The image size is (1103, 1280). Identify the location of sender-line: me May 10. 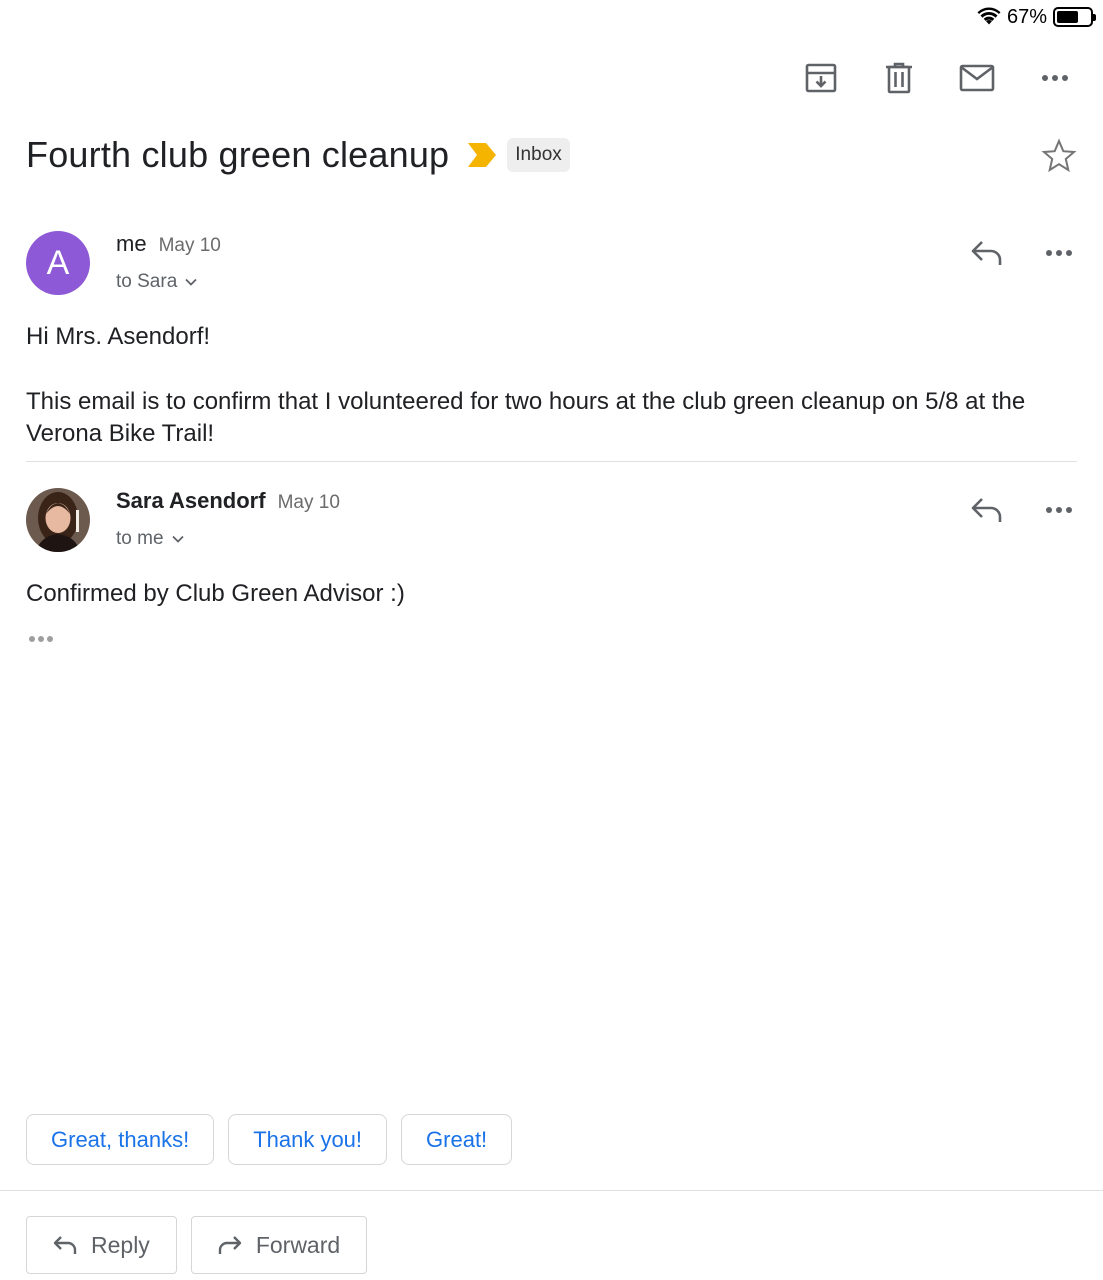
(168, 244).